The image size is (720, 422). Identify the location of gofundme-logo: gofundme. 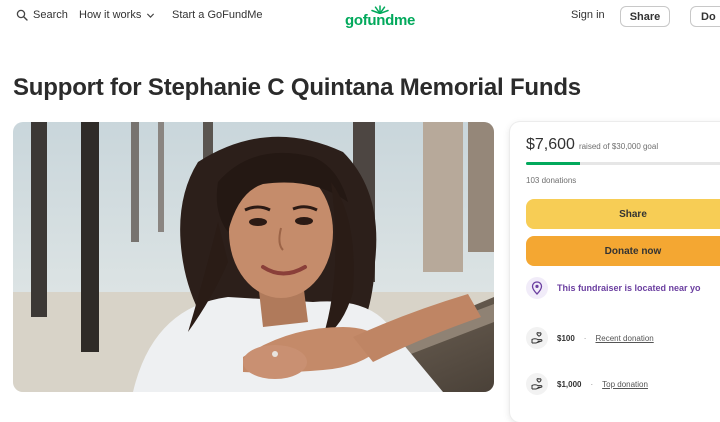
(381, 17).